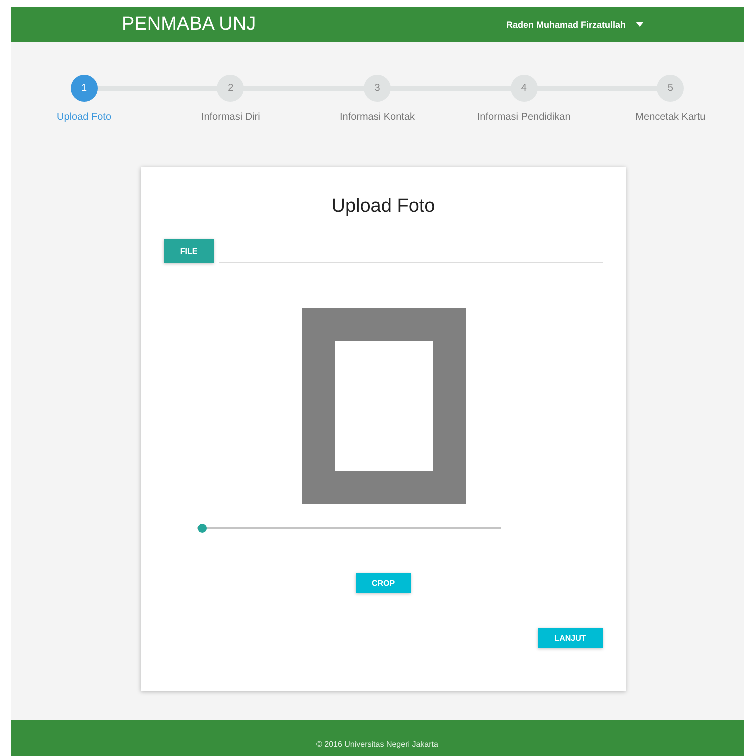  What do you see at coordinates (378, 117) in the screenshot?
I see `step-label: Informasi Kontak` at bounding box center [378, 117].